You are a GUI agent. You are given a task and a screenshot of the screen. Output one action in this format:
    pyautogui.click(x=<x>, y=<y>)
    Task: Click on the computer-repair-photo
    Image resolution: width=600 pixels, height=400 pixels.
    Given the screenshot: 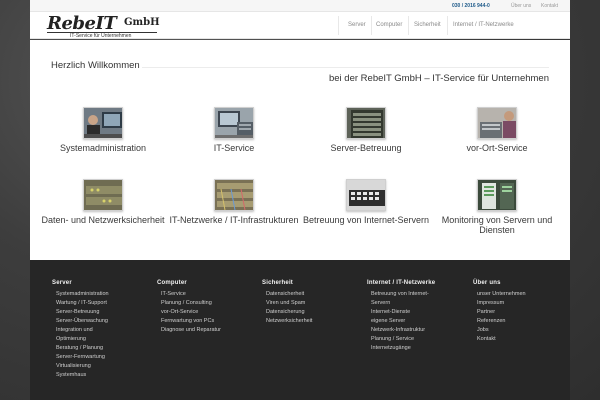 What is the action you would take?
    pyautogui.click(x=234, y=123)
    